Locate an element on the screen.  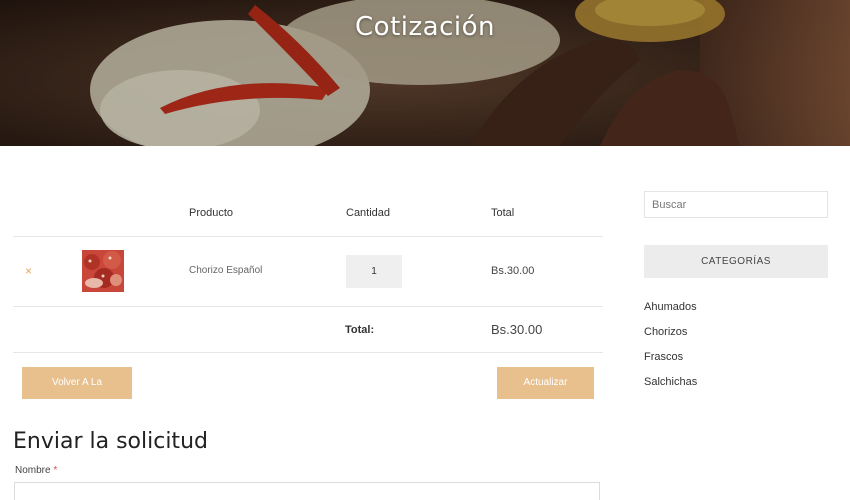
product-thumbnail is located at coordinates (103, 271).